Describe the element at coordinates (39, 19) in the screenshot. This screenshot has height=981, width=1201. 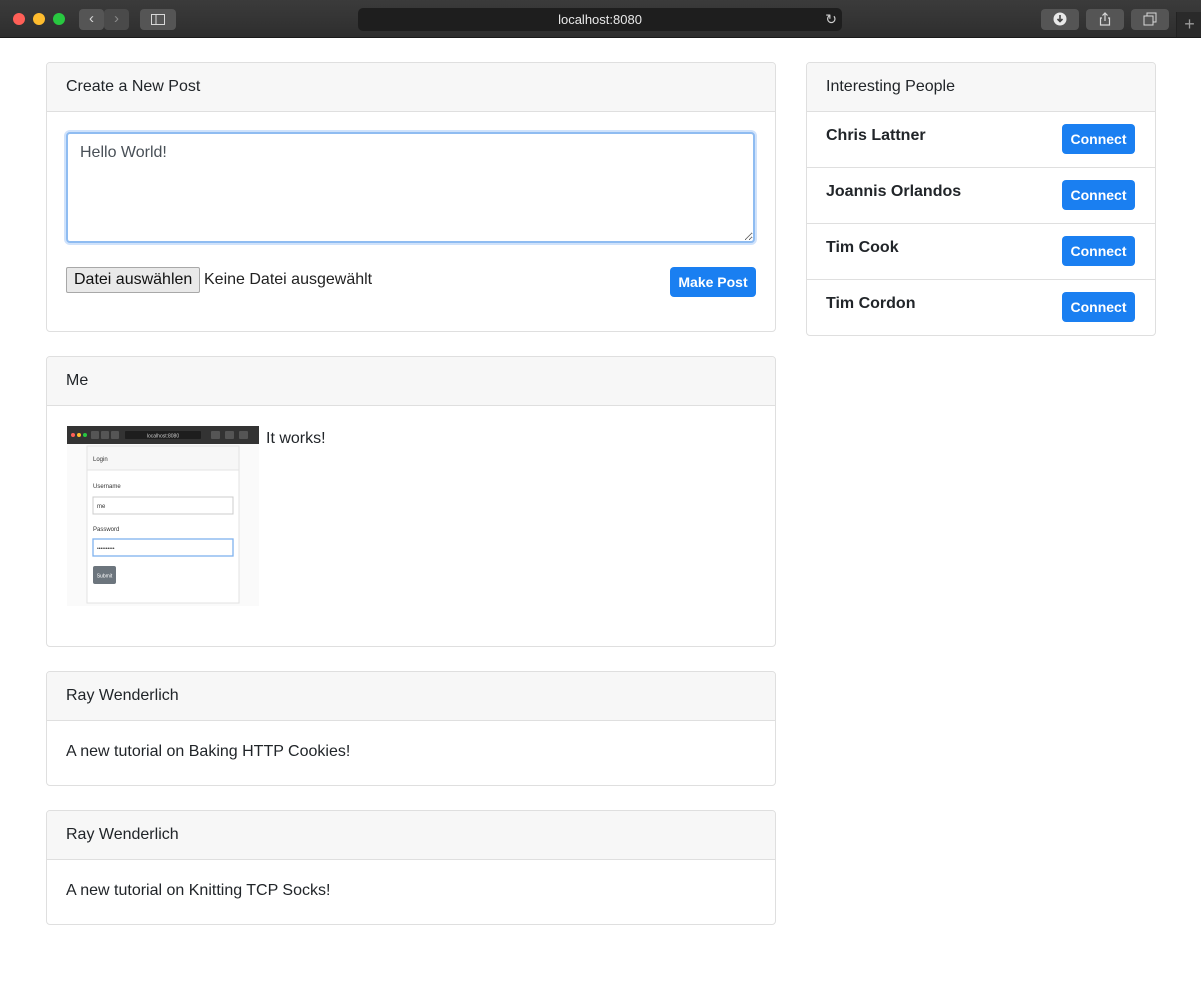
I see `minimize-window-button` at that location.